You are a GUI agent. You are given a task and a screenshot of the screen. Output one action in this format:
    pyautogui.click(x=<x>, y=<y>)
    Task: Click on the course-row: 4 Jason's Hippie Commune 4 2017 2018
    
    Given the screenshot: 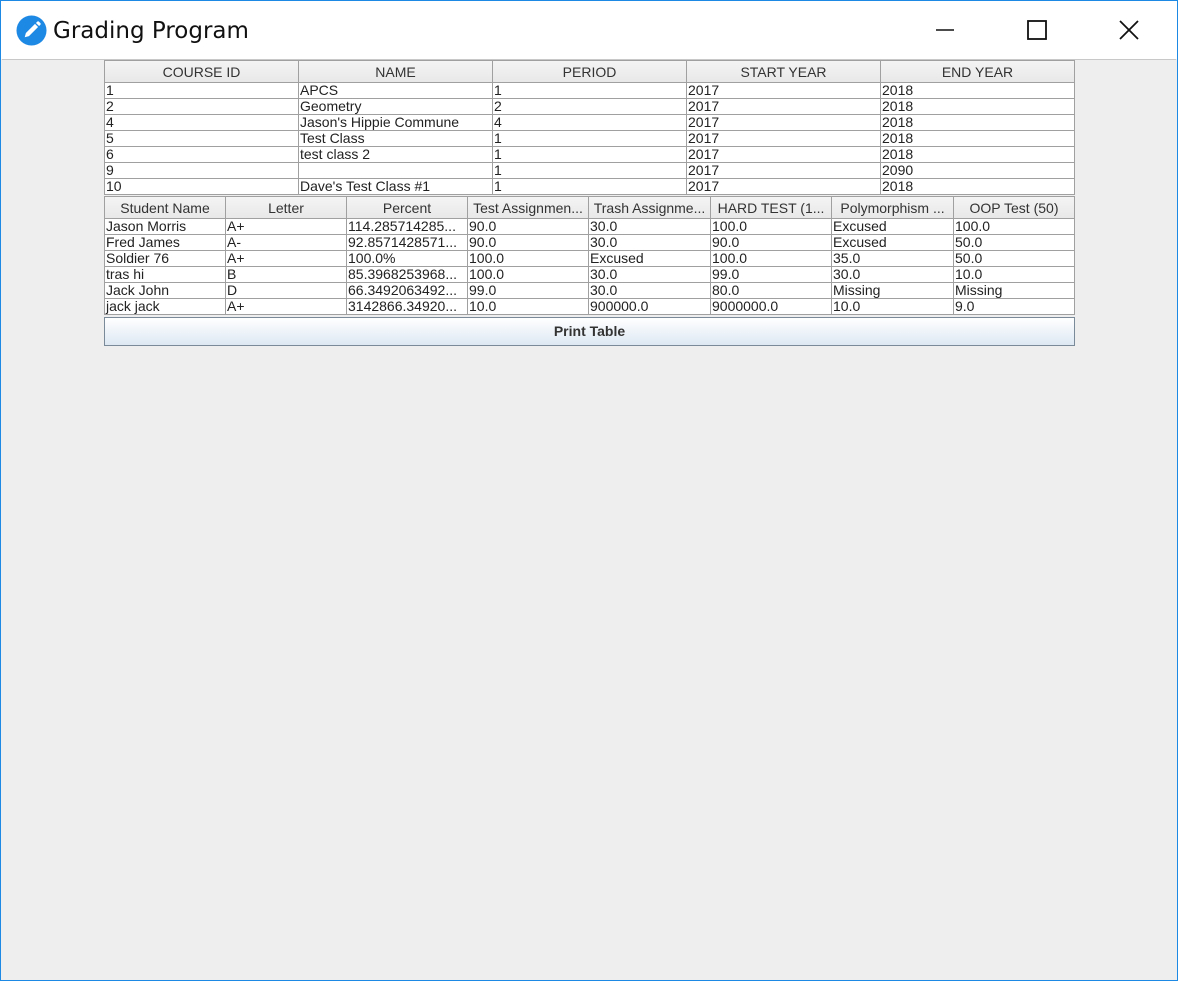 What is the action you would take?
    pyautogui.click(x=590, y=123)
    